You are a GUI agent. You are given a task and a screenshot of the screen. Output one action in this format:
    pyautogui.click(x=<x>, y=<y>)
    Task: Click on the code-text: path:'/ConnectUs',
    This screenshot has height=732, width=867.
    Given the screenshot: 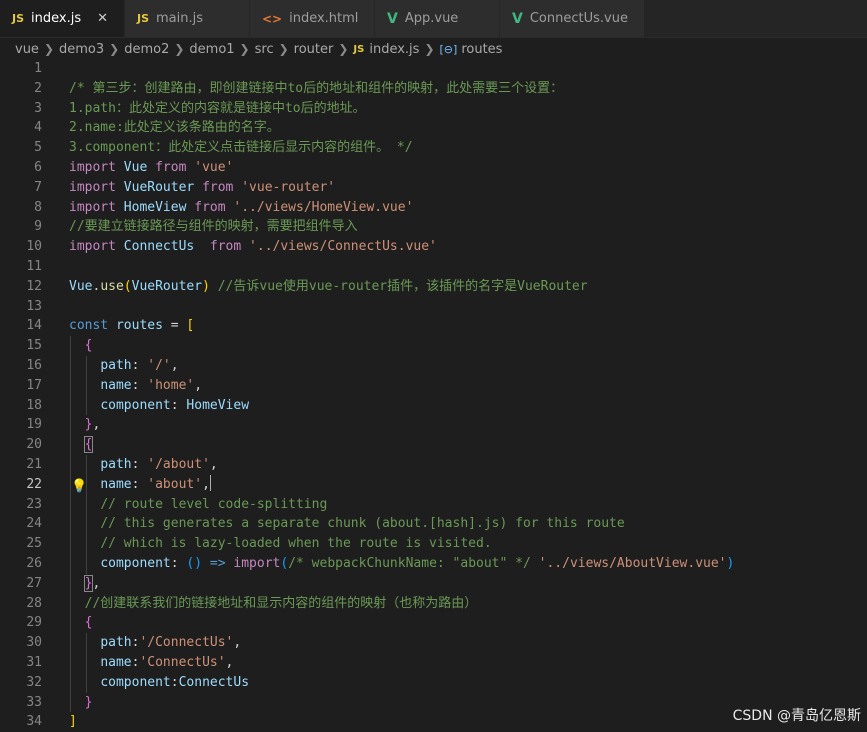 What is the action you would take?
    pyautogui.click(x=155, y=643)
    